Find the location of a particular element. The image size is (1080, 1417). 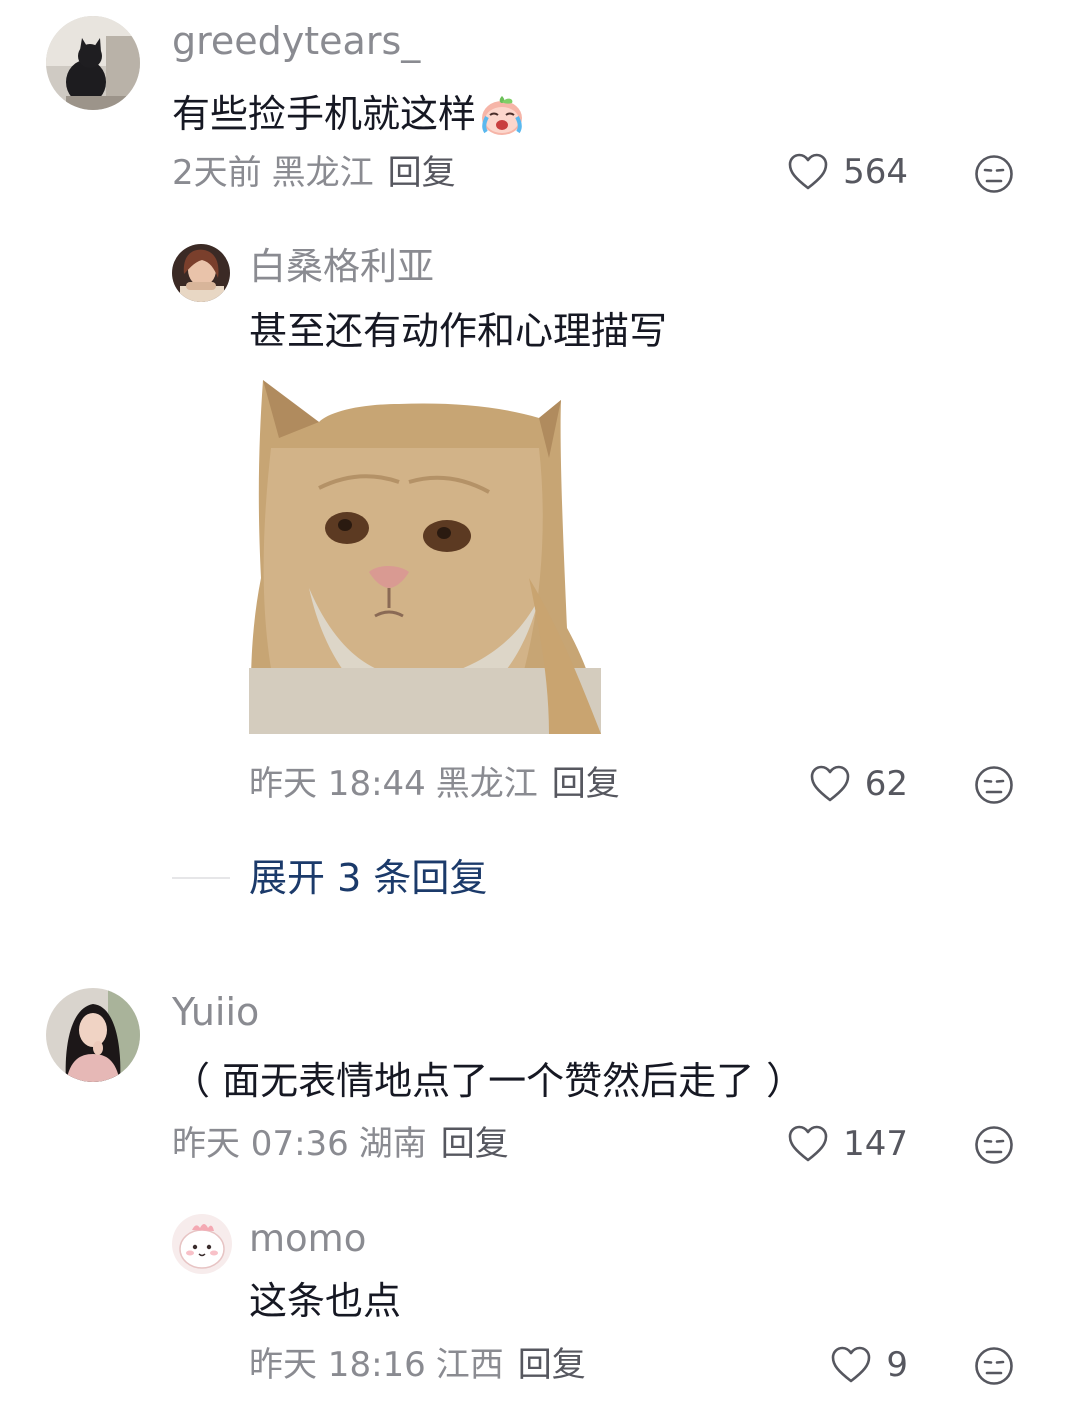

comment-text: 有些捡手机就这样 is located at coordinates (349, 114).